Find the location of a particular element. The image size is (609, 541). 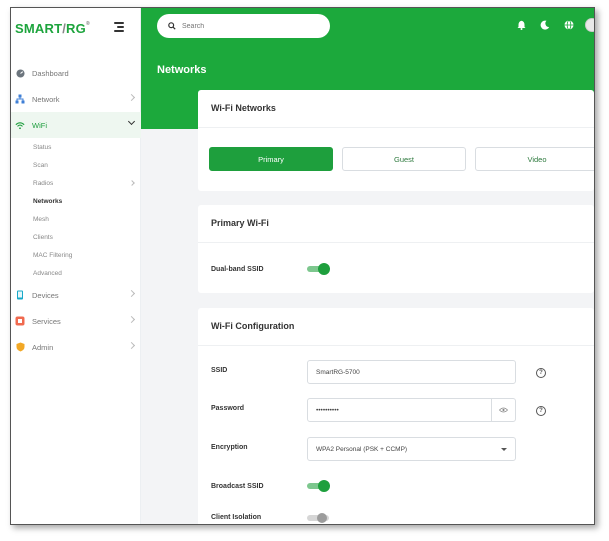

devices-icon is located at coordinates (20, 295).